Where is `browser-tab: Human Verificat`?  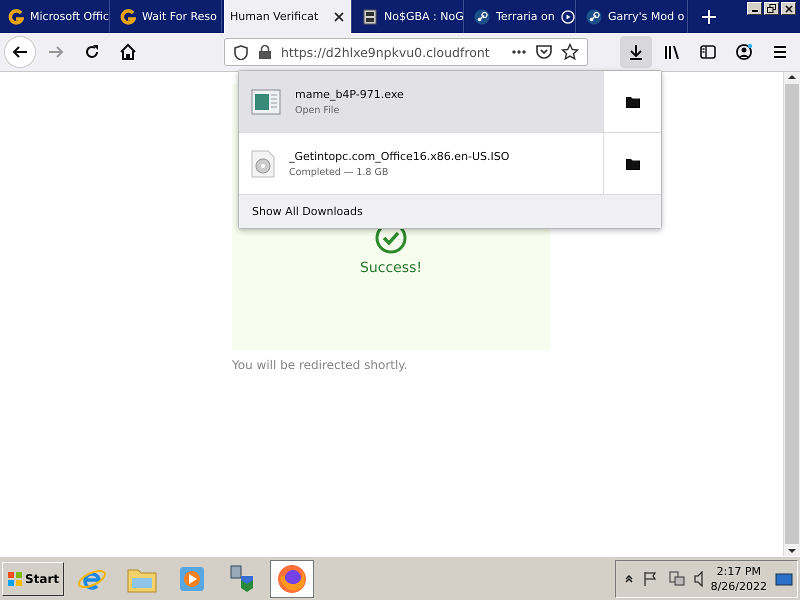
browser-tab: Human Verificat is located at coordinates (288, 16).